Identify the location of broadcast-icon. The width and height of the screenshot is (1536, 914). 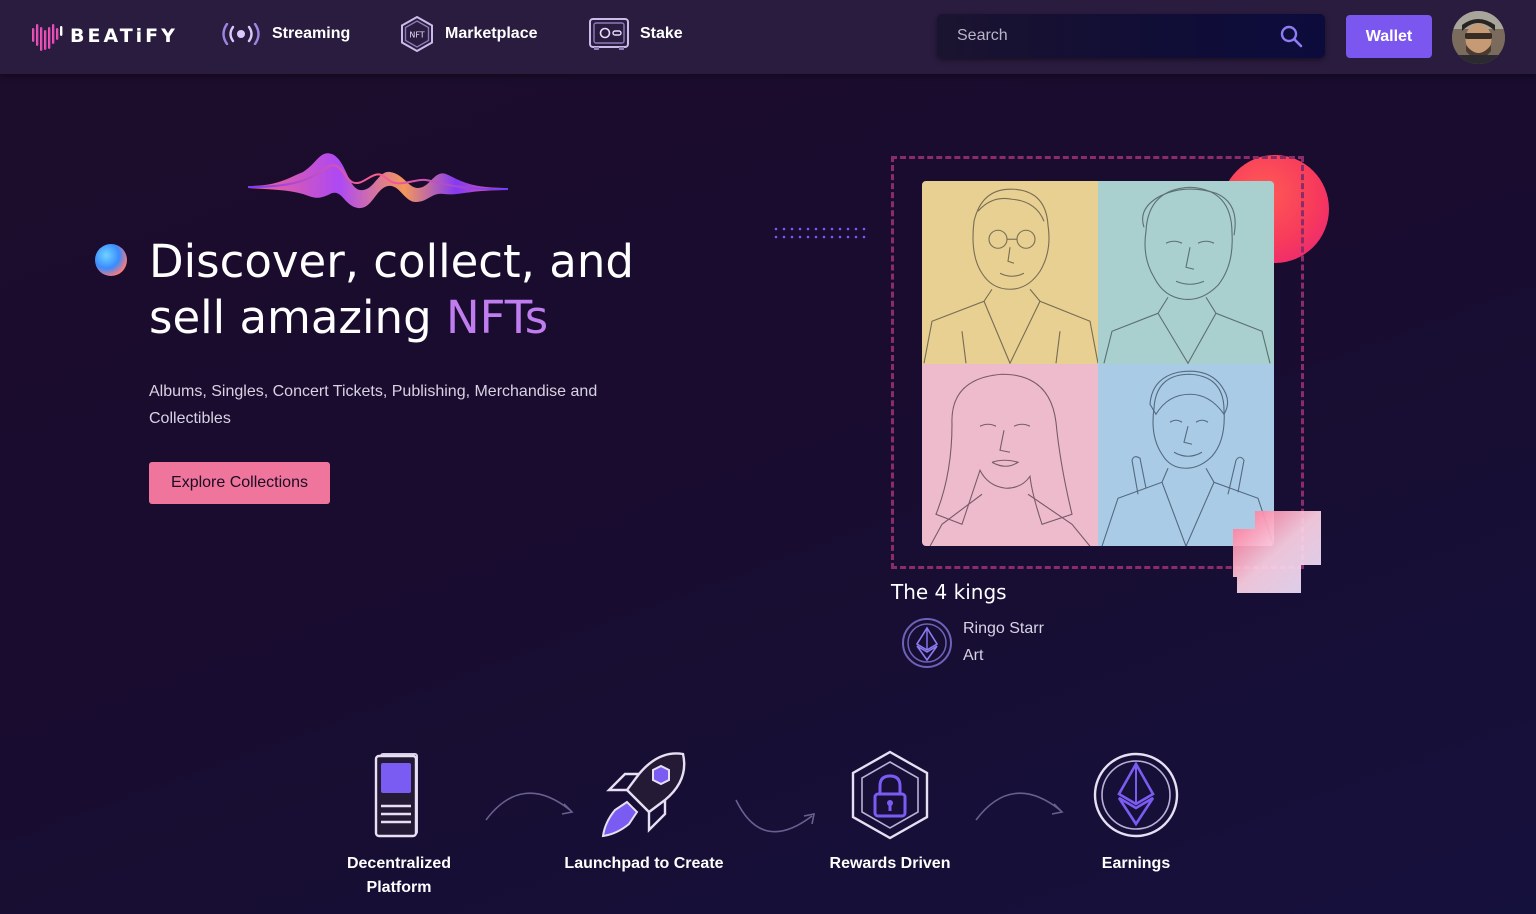
(241, 34).